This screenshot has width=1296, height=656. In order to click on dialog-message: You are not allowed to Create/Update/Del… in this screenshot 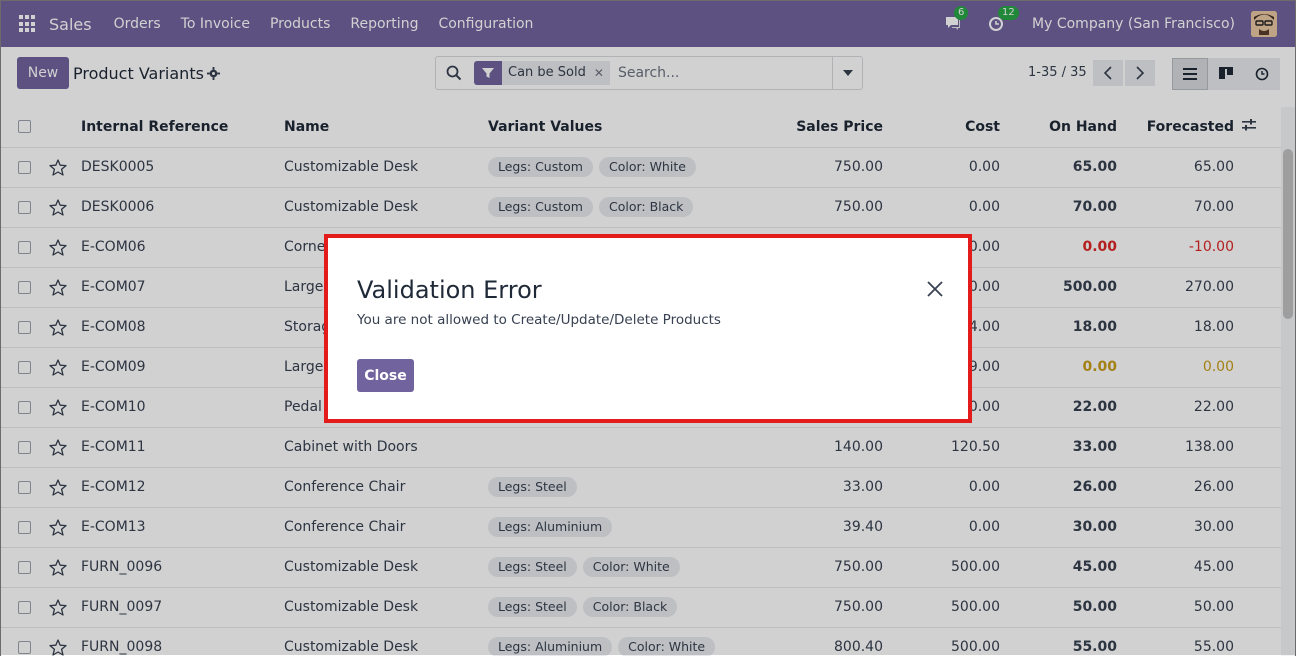, I will do `click(539, 320)`.